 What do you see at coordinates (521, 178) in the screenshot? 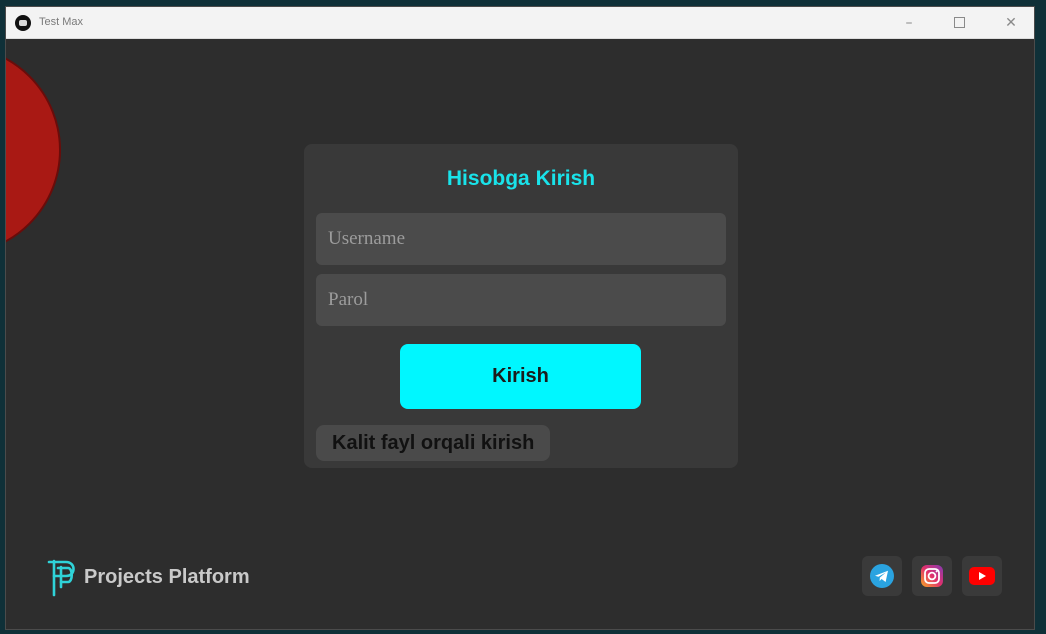
I see `login-title: Hisobga Kirish` at bounding box center [521, 178].